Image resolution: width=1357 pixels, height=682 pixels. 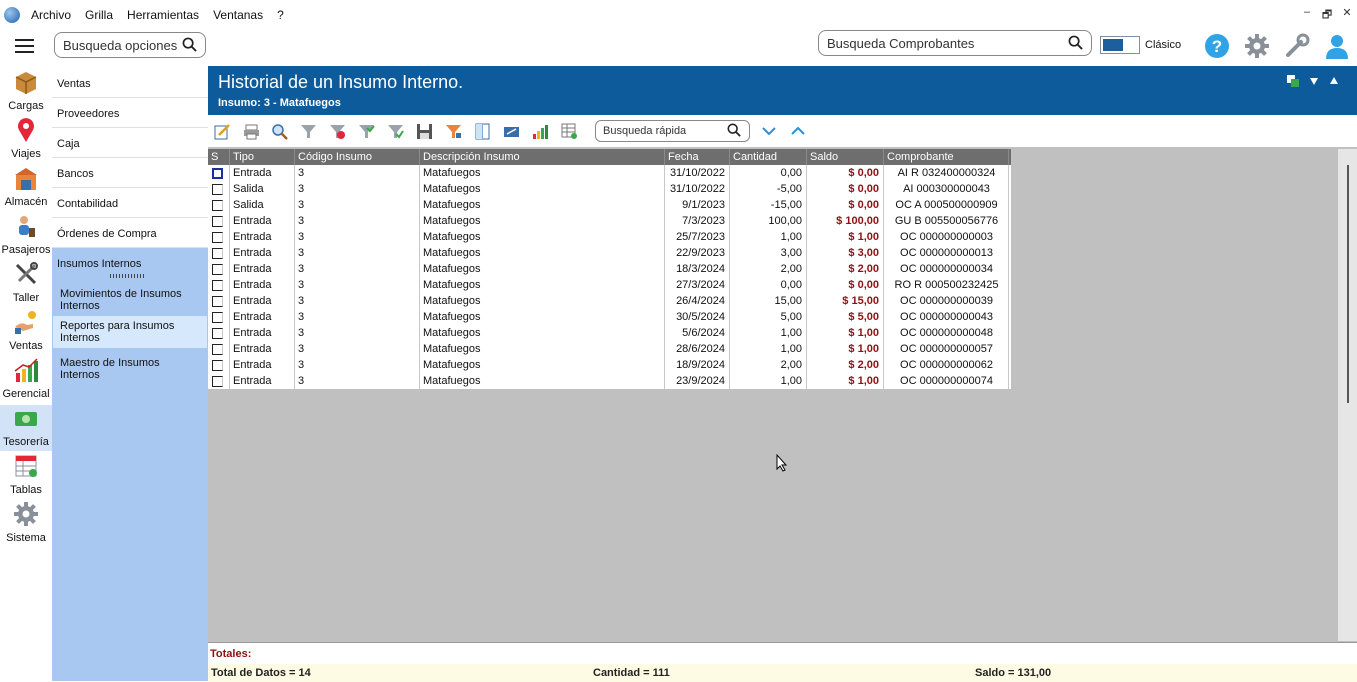 What do you see at coordinates (26, 284) in the screenshot?
I see `sidebar-item-taller: Taller` at bounding box center [26, 284].